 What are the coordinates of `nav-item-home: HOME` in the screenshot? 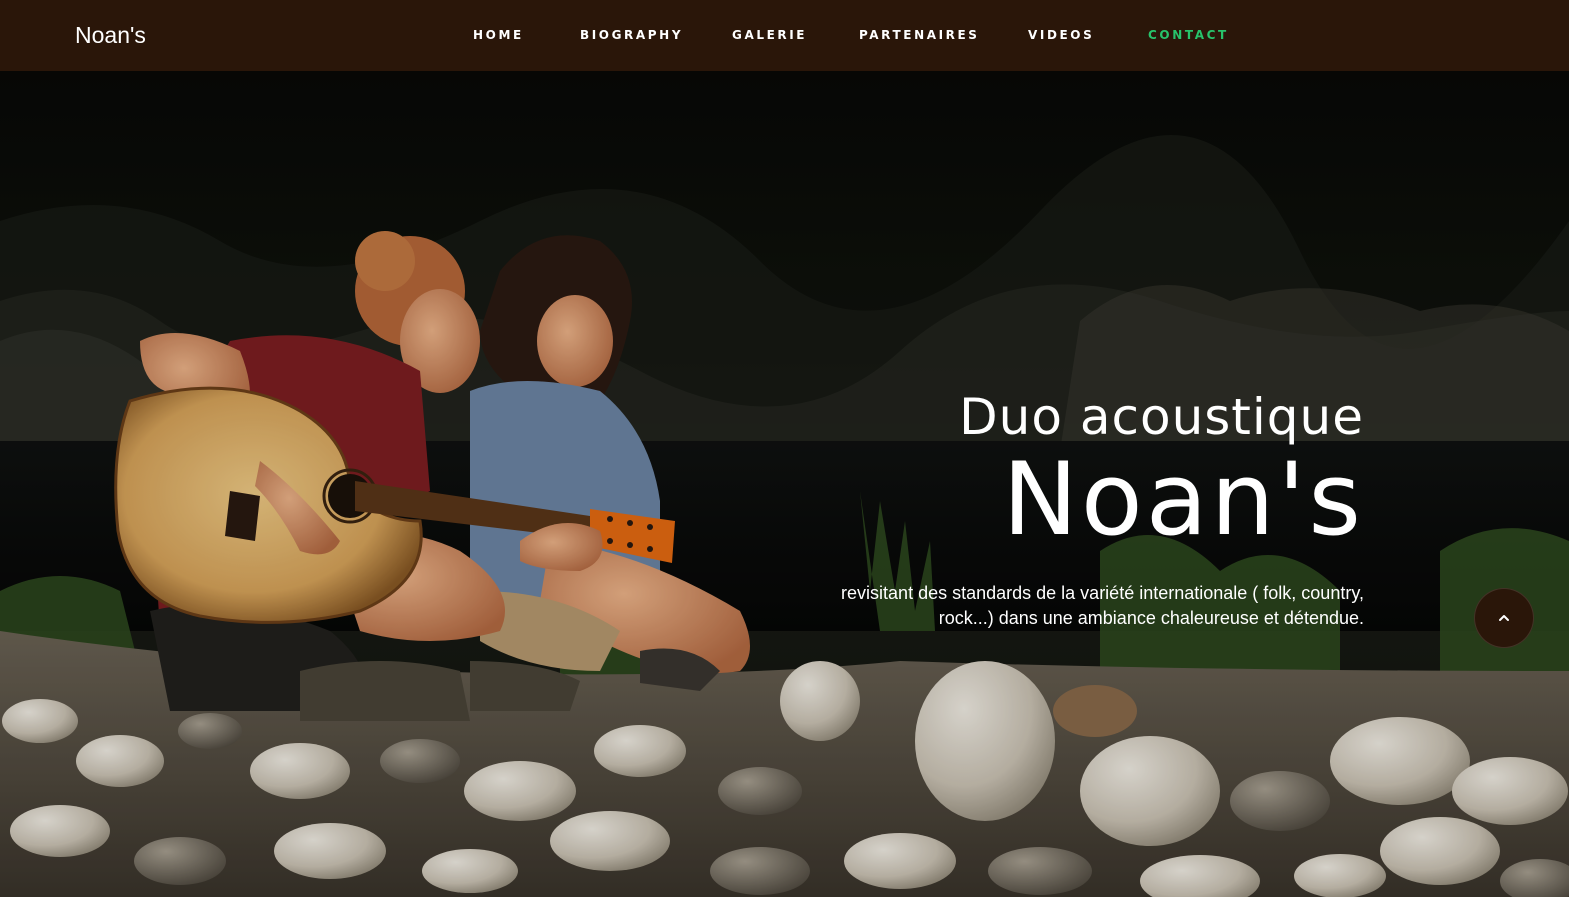 It's located at (498, 35).